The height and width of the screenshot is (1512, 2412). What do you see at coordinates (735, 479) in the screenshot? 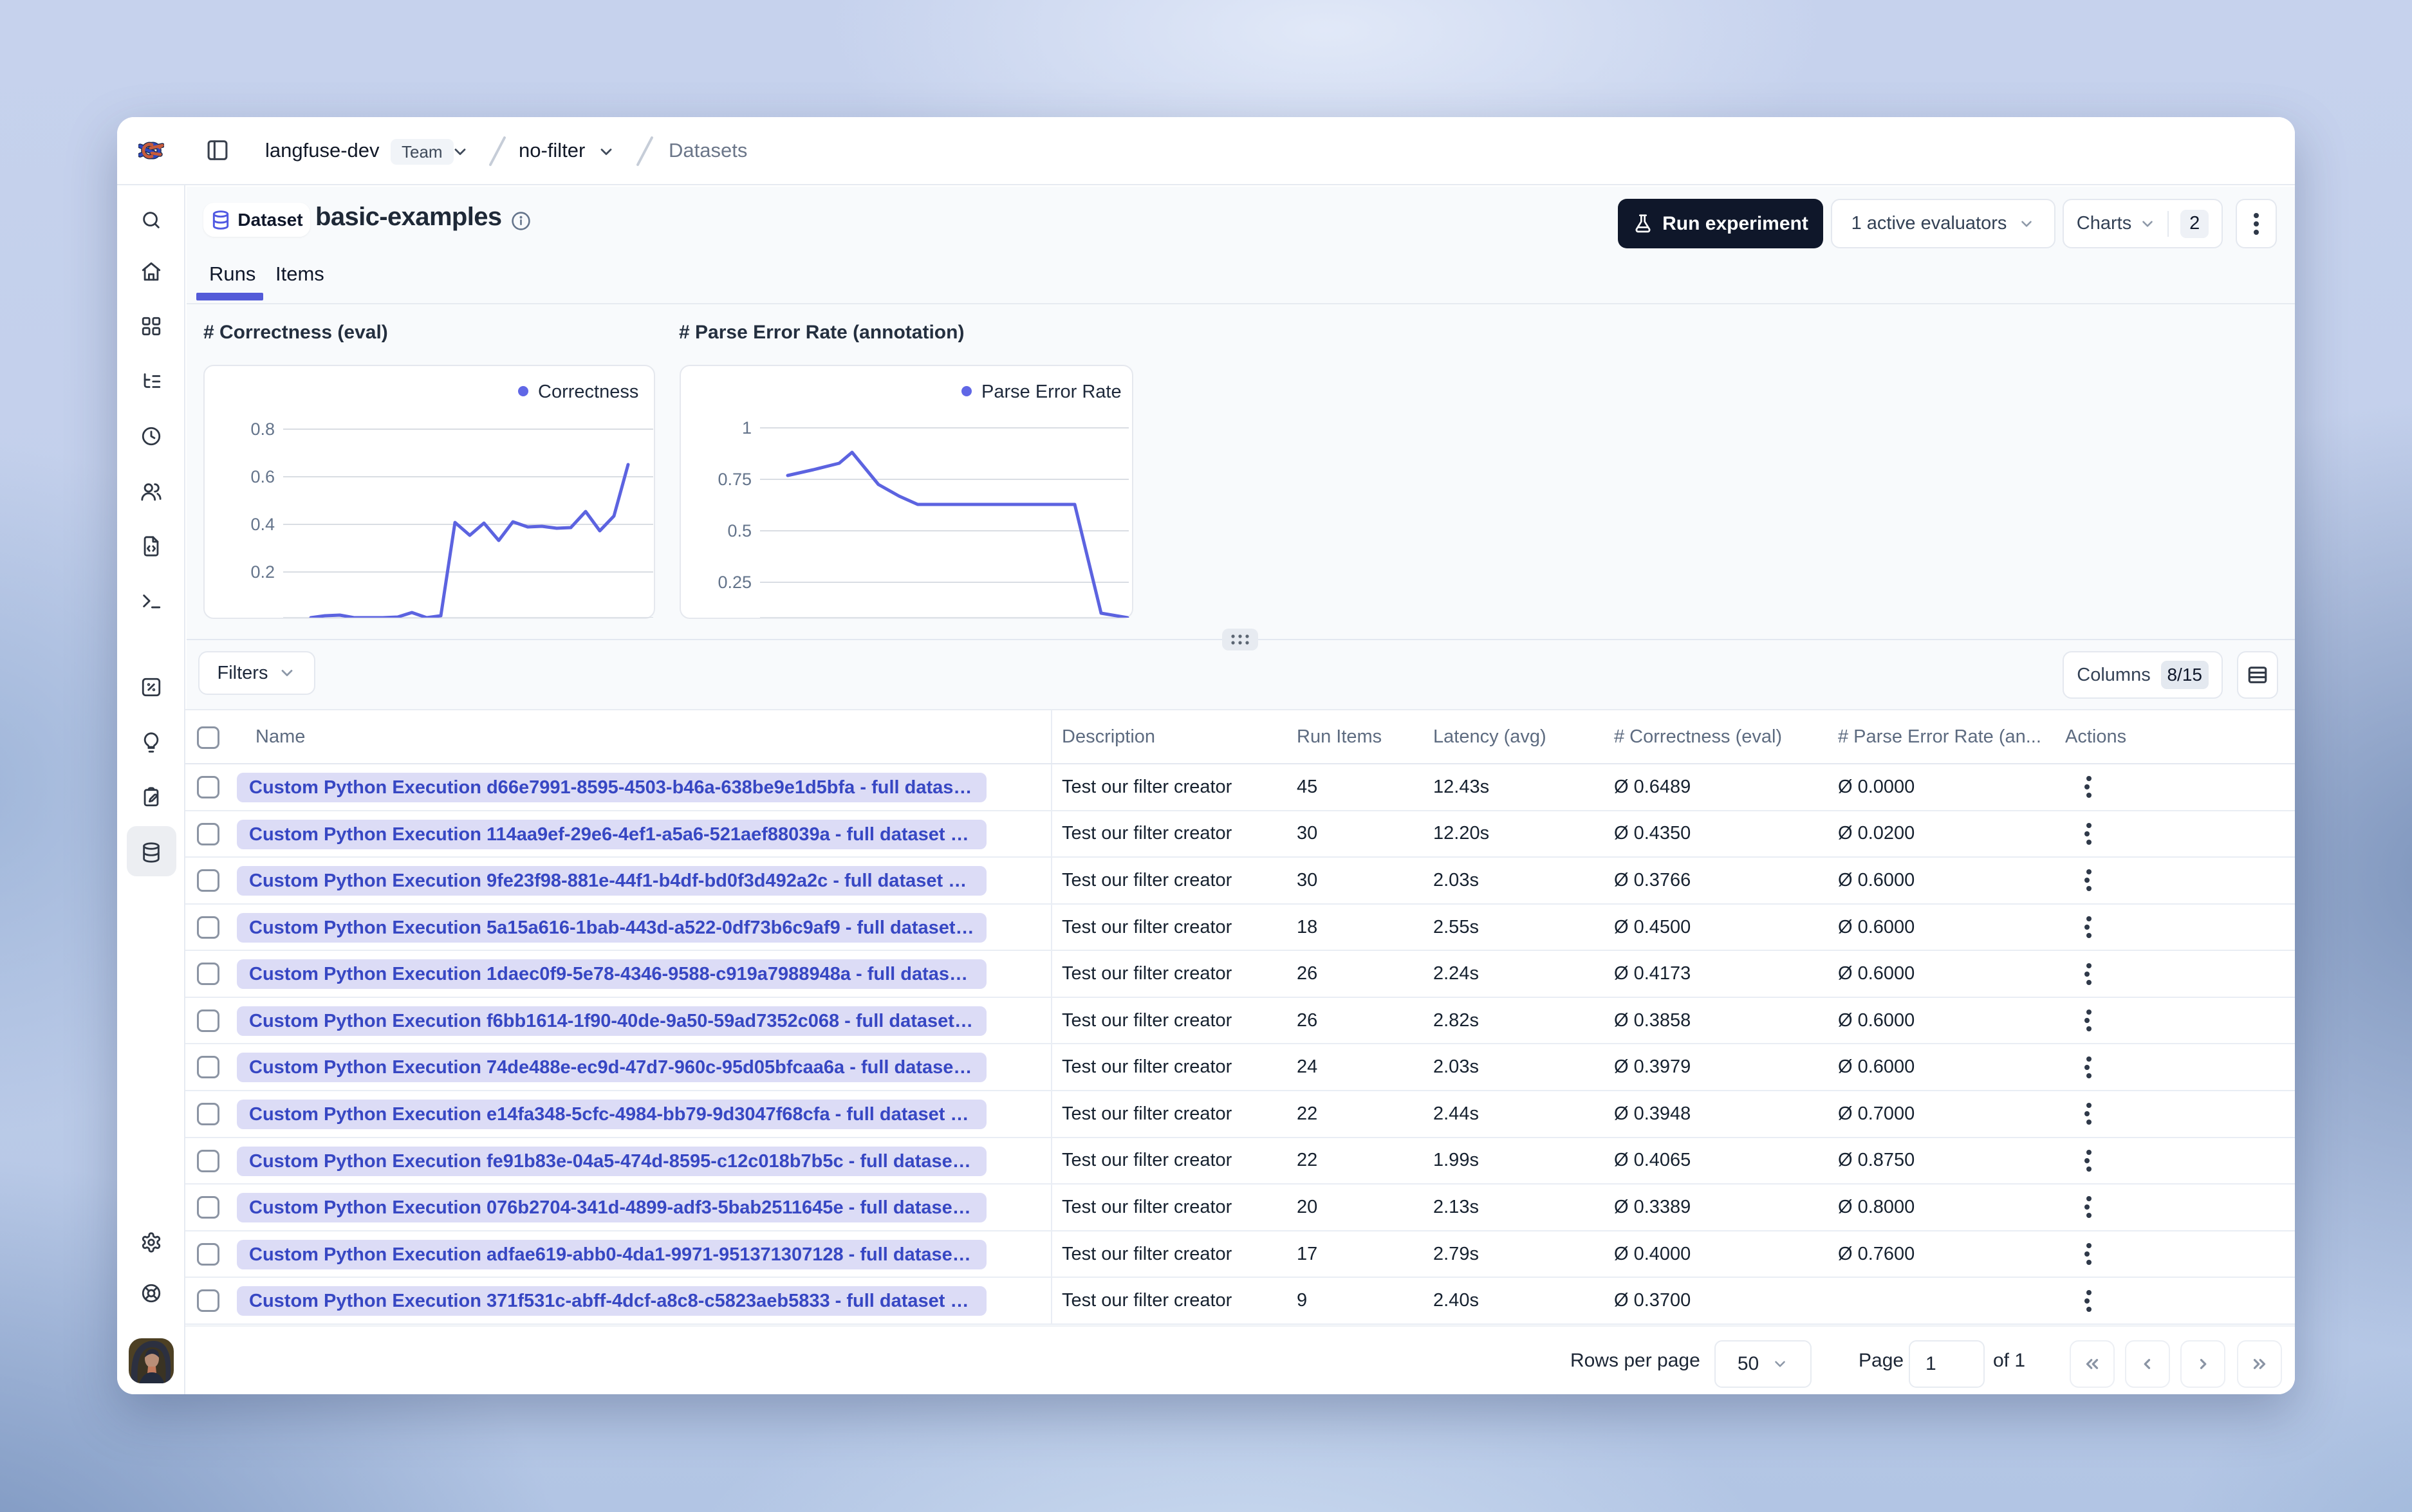
I see `svg-text: 0.75` at bounding box center [735, 479].